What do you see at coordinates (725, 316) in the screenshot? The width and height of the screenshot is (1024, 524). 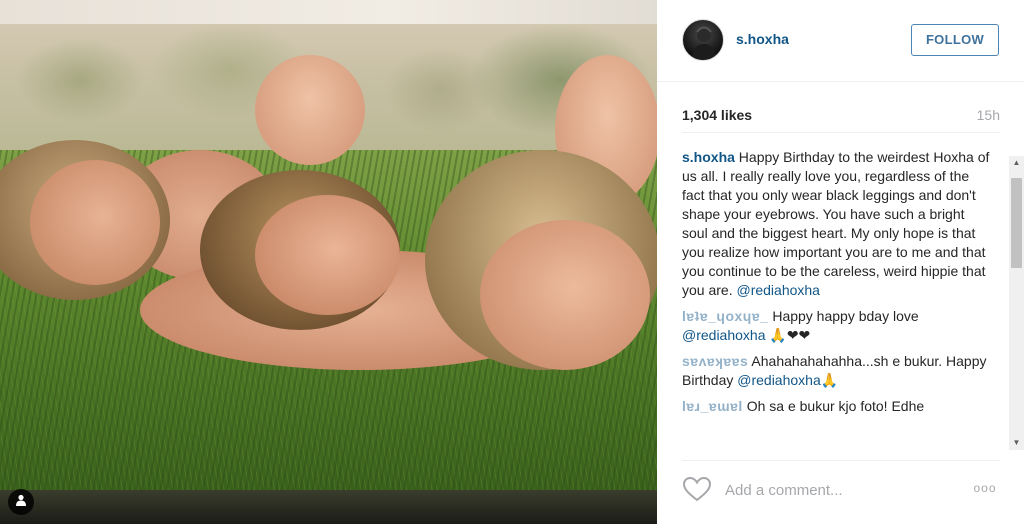 I see `comment-username: lɐʇɐ_ɥoxɥɐ_` at bounding box center [725, 316].